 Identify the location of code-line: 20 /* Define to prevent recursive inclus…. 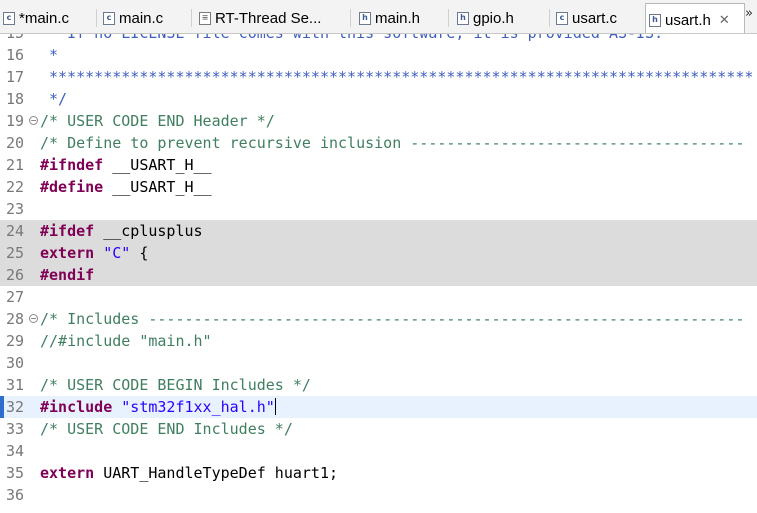
(378, 143).